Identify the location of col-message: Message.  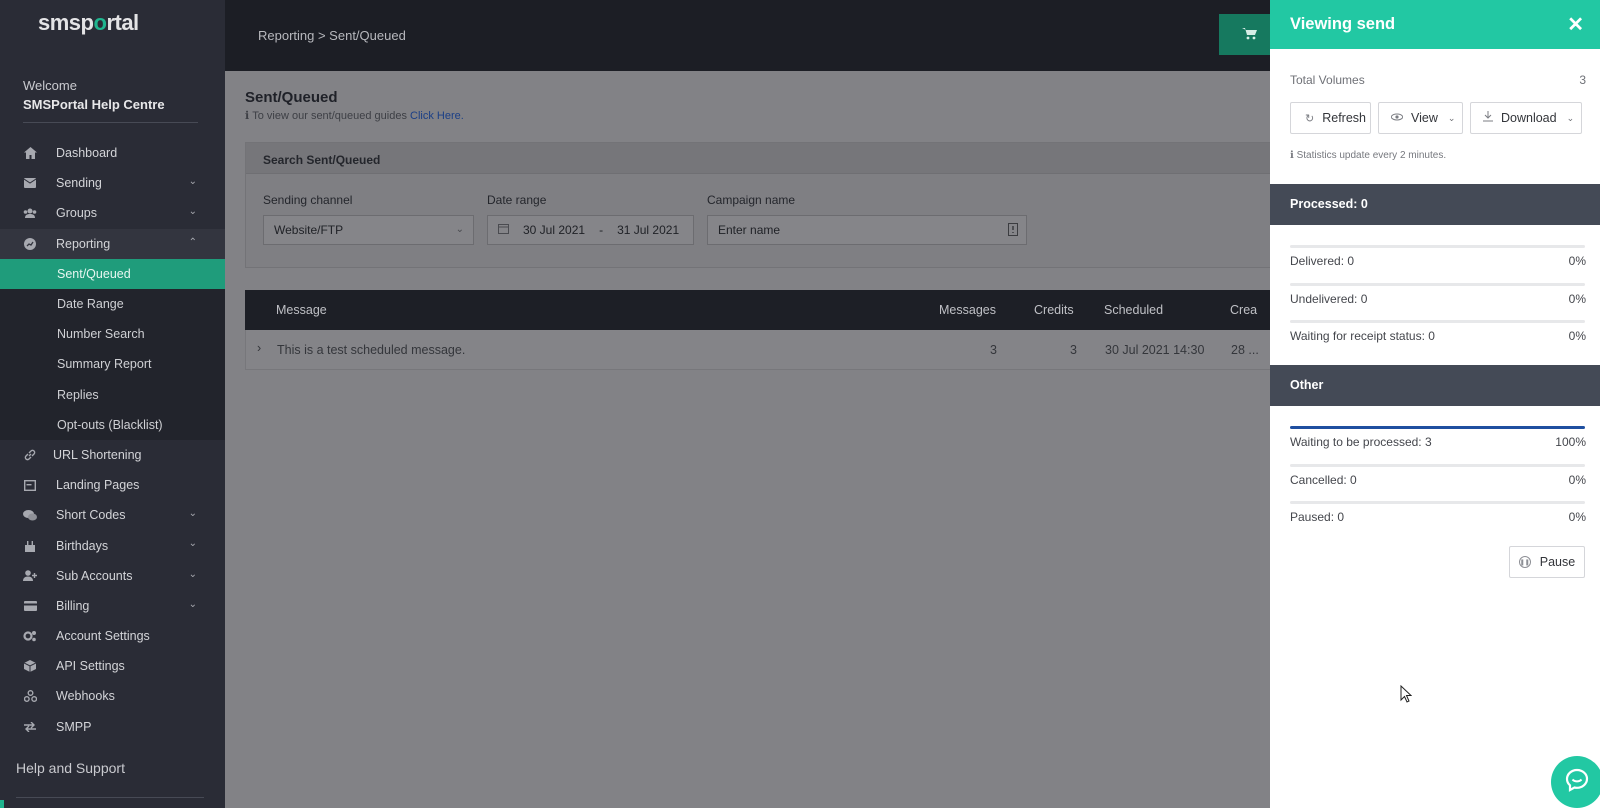
(301, 310).